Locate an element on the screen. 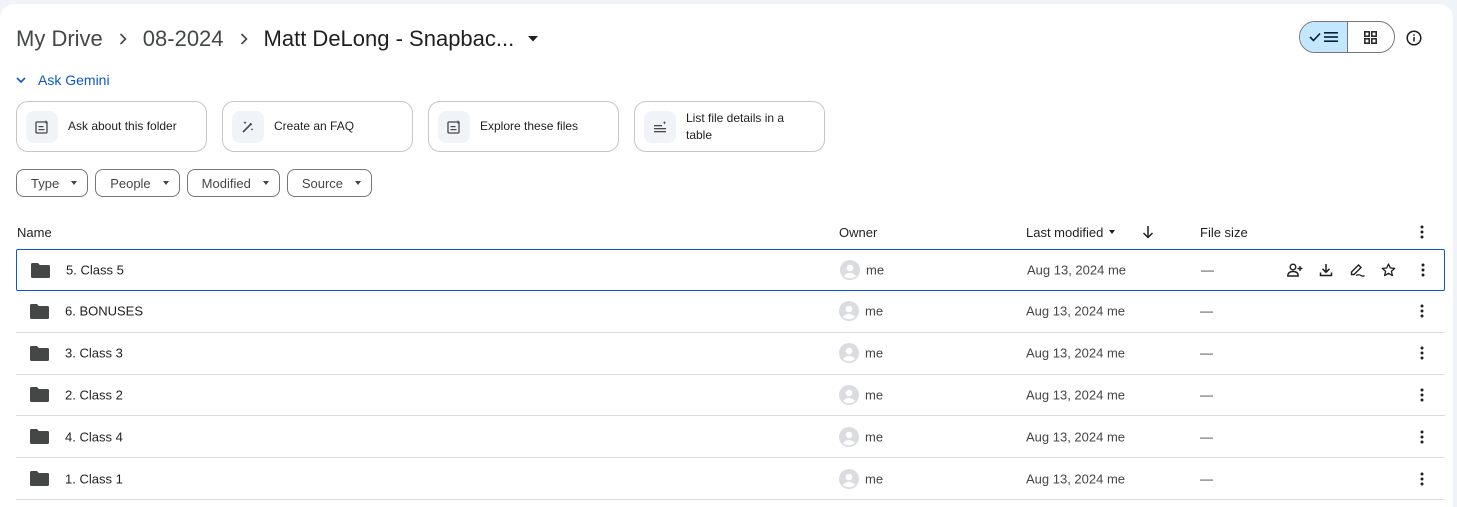 The width and height of the screenshot is (1457, 507). breadcrumb-my-drive: My Drive is located at coordinates (59, 39).